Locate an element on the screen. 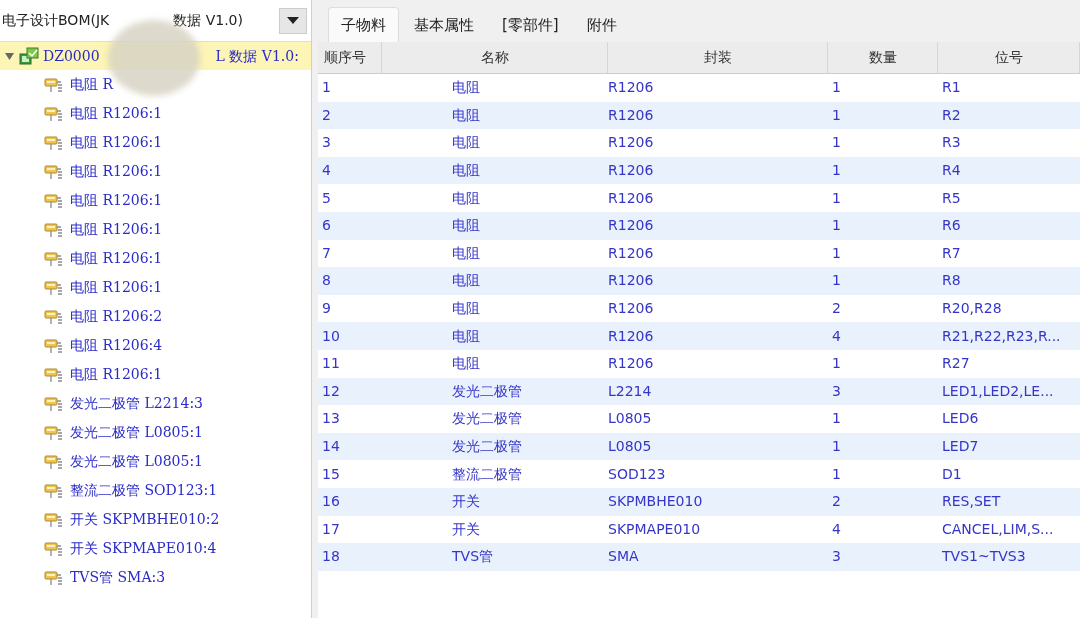 This screenshot has width=1080, height=618. table-cell-text: R3 is located at coordinates (951, 143).